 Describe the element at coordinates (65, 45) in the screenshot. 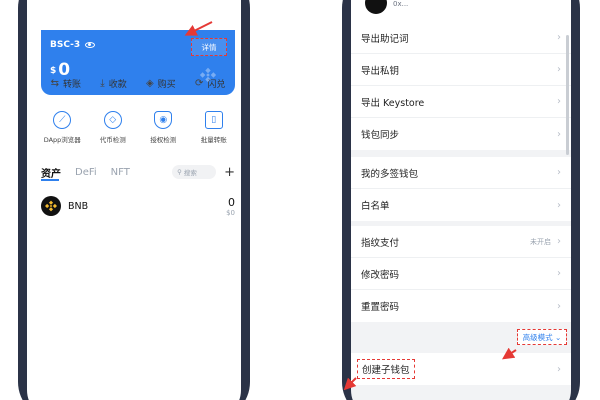

I see `network-name: BSC-3` at that location.